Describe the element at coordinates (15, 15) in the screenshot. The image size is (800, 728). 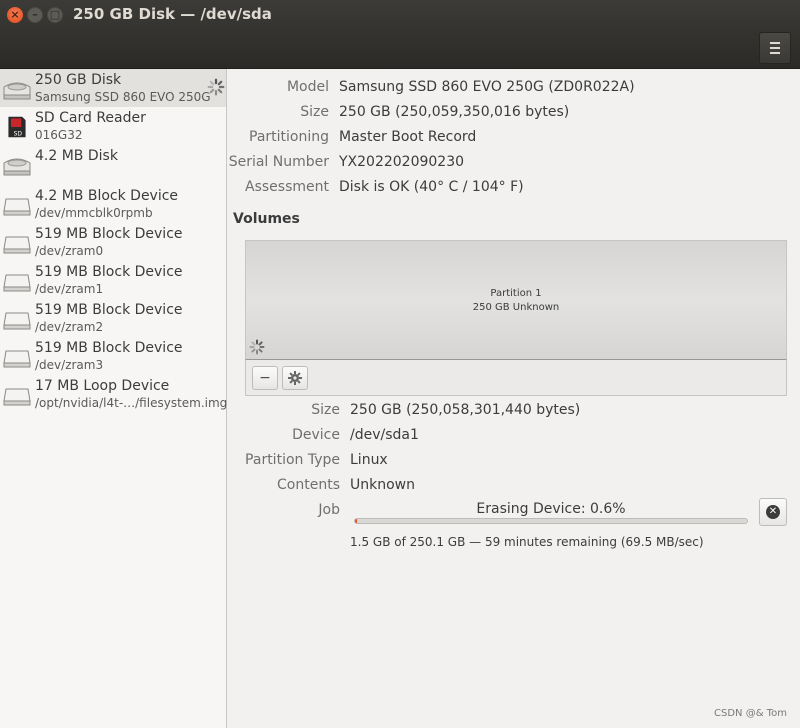
I see `window-close-button: ×` at that location.